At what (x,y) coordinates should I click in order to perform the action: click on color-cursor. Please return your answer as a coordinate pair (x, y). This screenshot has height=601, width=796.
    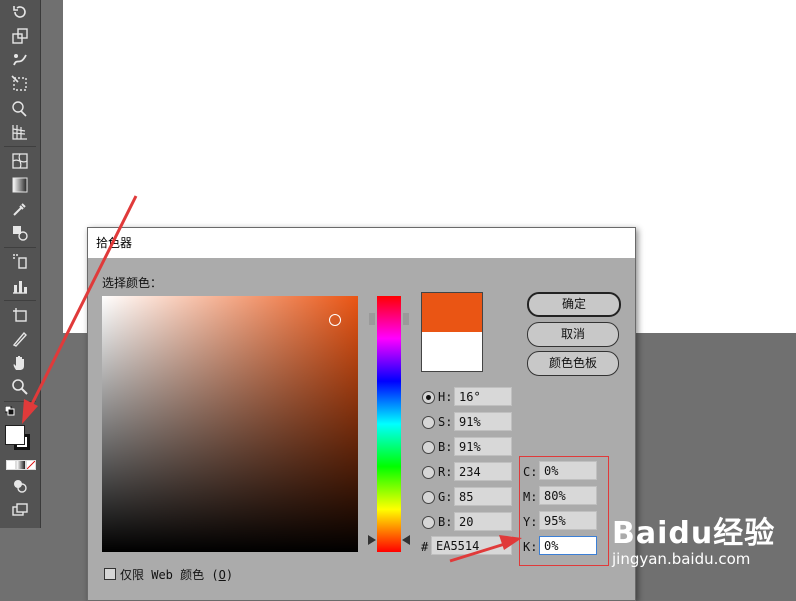
    Looking at the image, I should click on (335, 320).